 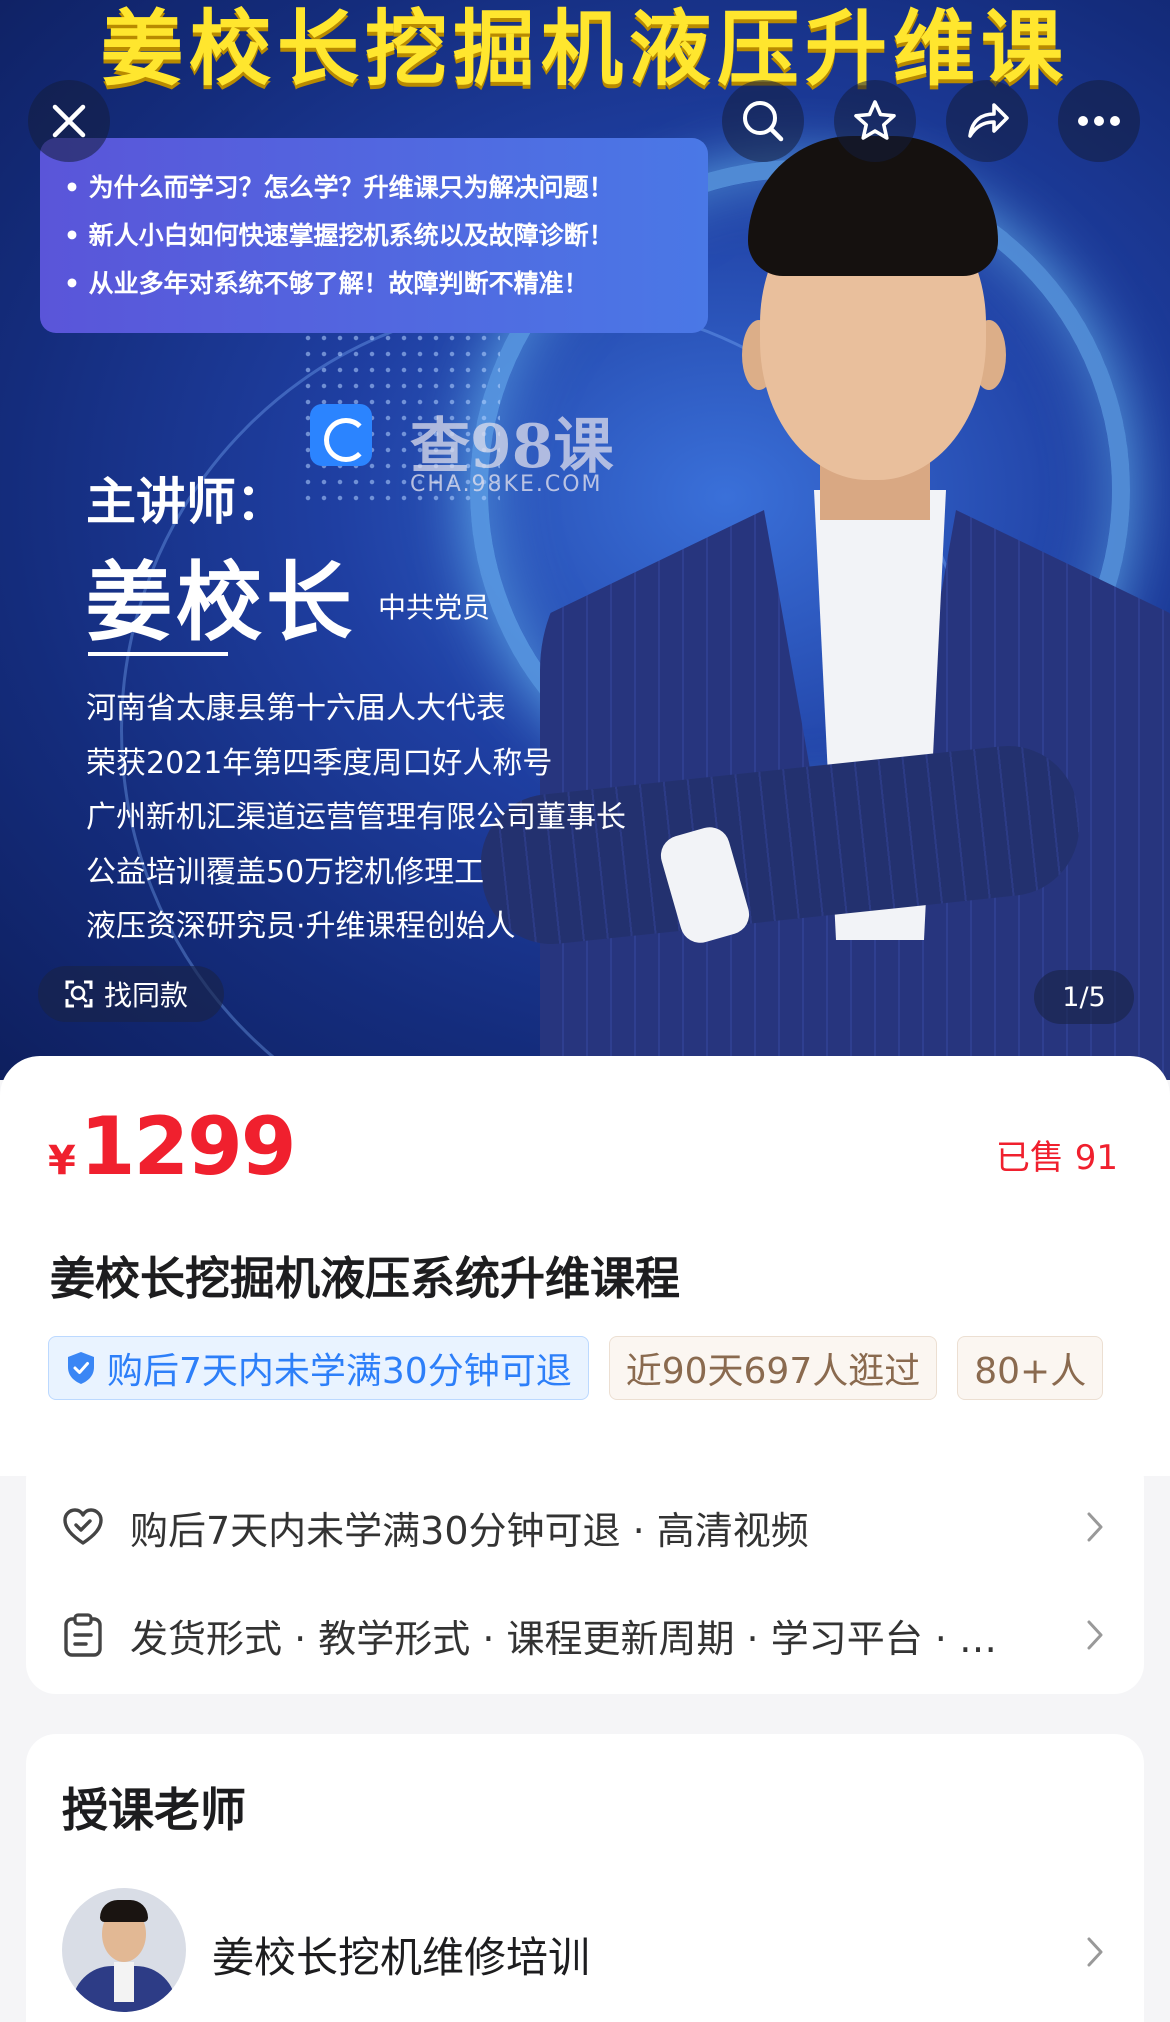 What do you see at coordinates (188, 1146) in the screenshot?
I see `price-amount: 1299` at bounding box center [188, 1146].